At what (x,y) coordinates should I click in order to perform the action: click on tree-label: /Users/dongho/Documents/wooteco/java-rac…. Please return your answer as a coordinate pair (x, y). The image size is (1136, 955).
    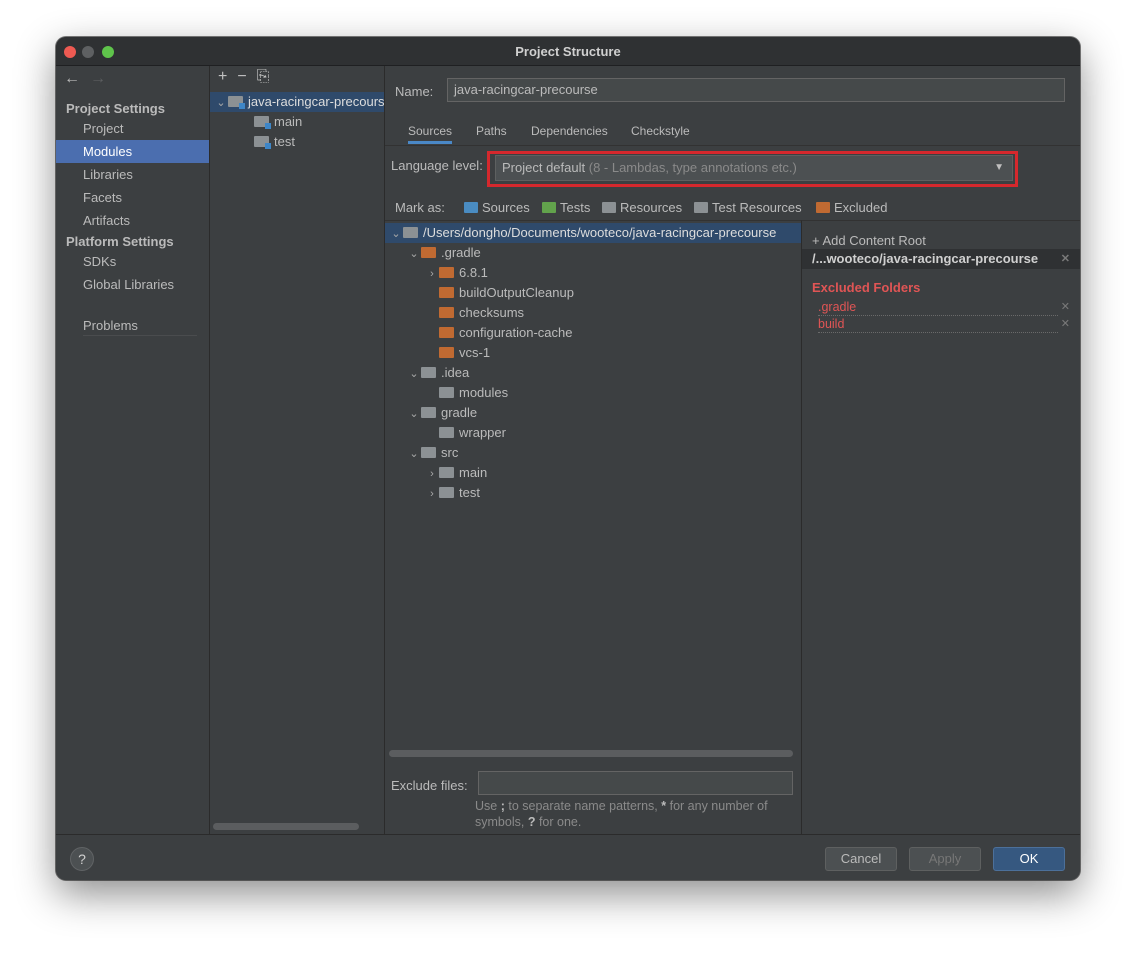
    Looking at the image, I should click on (600, 232).